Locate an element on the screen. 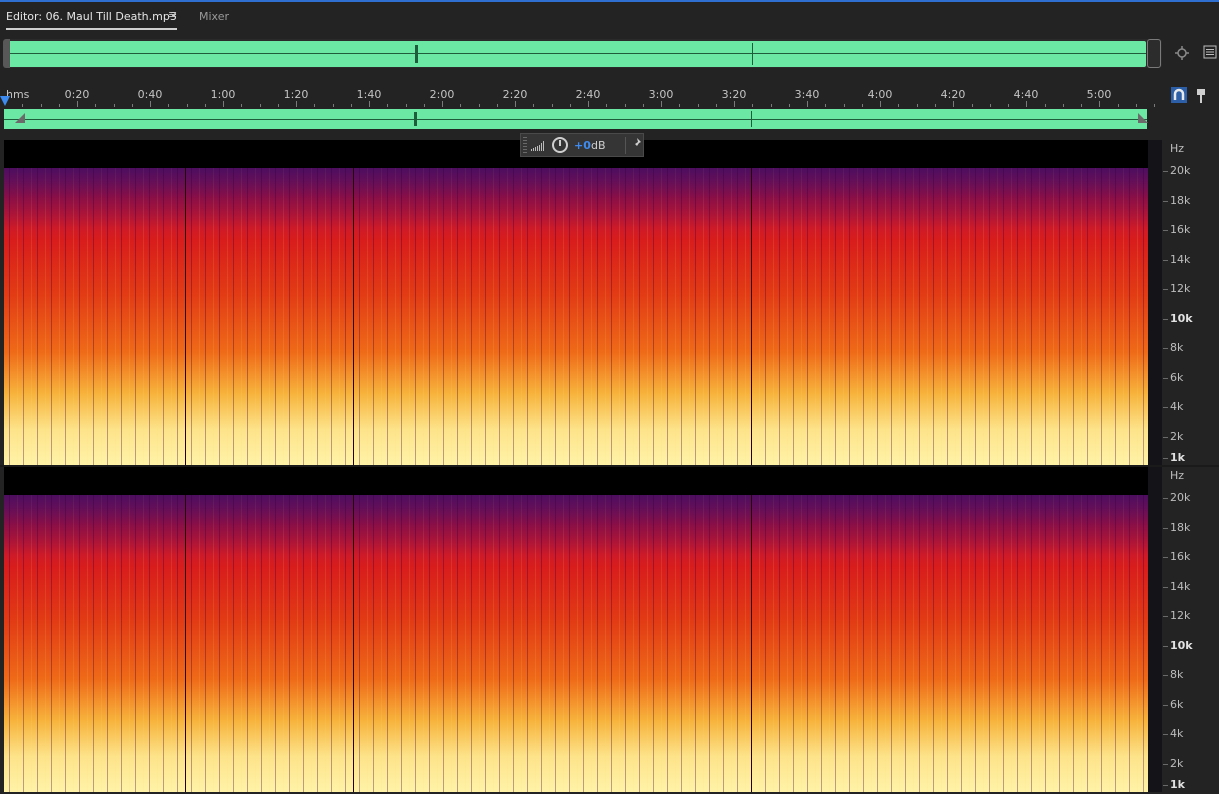 The height and width of the screenshot is (794, 1219). ruler-time-label: 3:20 is located at coordinates (734, 94).